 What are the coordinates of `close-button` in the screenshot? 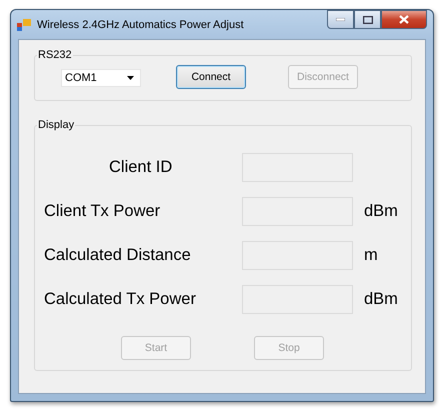 It's located at (404, 19).